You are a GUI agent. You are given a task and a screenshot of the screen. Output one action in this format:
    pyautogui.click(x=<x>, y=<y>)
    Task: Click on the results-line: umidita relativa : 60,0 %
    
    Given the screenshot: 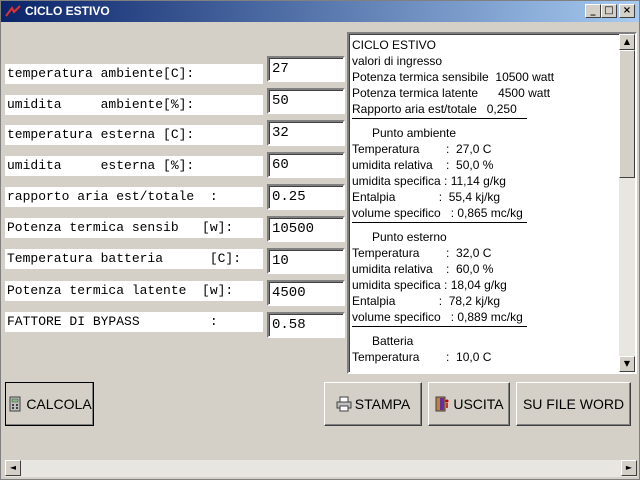 What is the action you would take?
    pyautogui.click(x=423, y=269)
    